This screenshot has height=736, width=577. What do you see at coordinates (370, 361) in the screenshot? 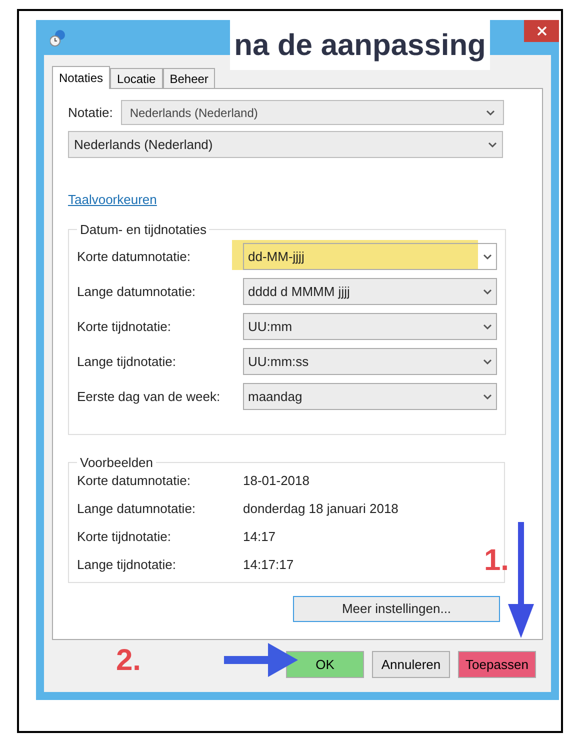
I see `dropdown: UU:mm:ss` at bounding box center [370, 361].